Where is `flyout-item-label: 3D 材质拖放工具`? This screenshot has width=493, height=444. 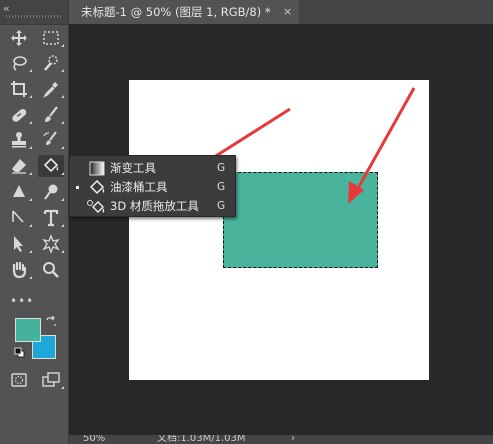 flyout-item-label: 3D 材质拖放工具 is located at coordinates (154, 206).